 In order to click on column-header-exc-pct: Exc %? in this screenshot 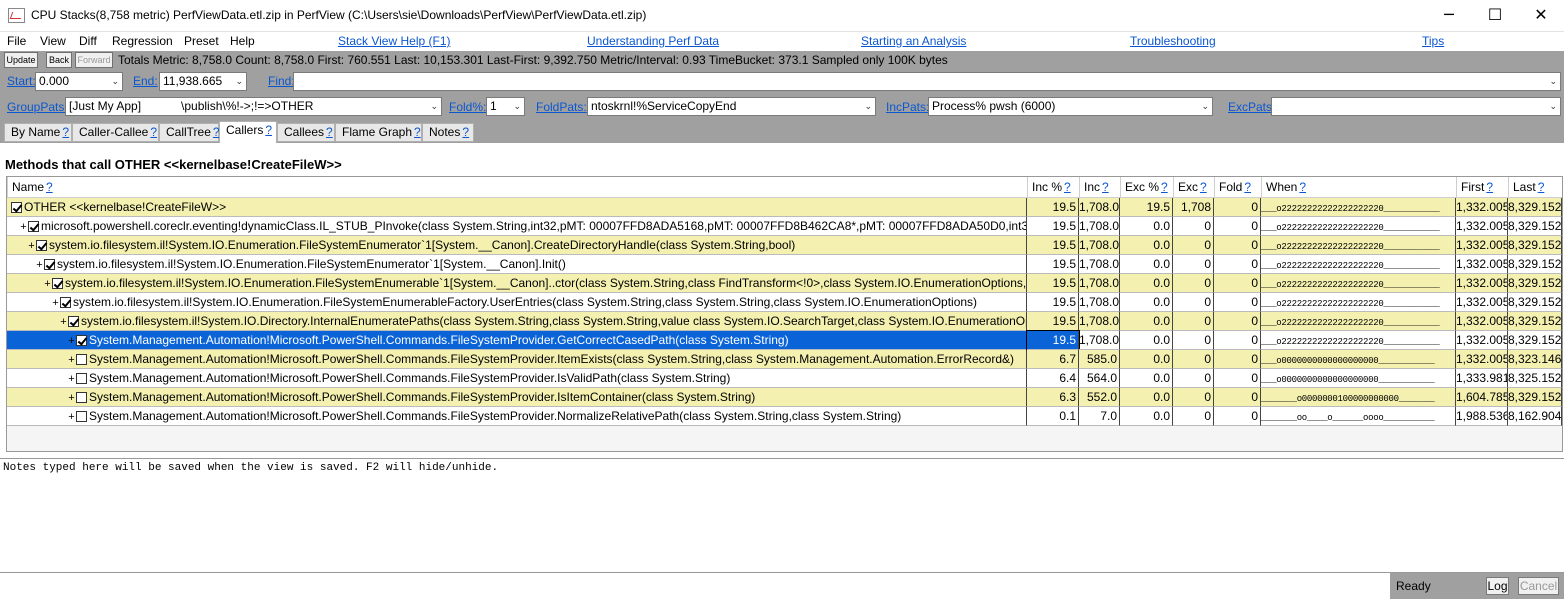, I will do `click(1146, 187)`.